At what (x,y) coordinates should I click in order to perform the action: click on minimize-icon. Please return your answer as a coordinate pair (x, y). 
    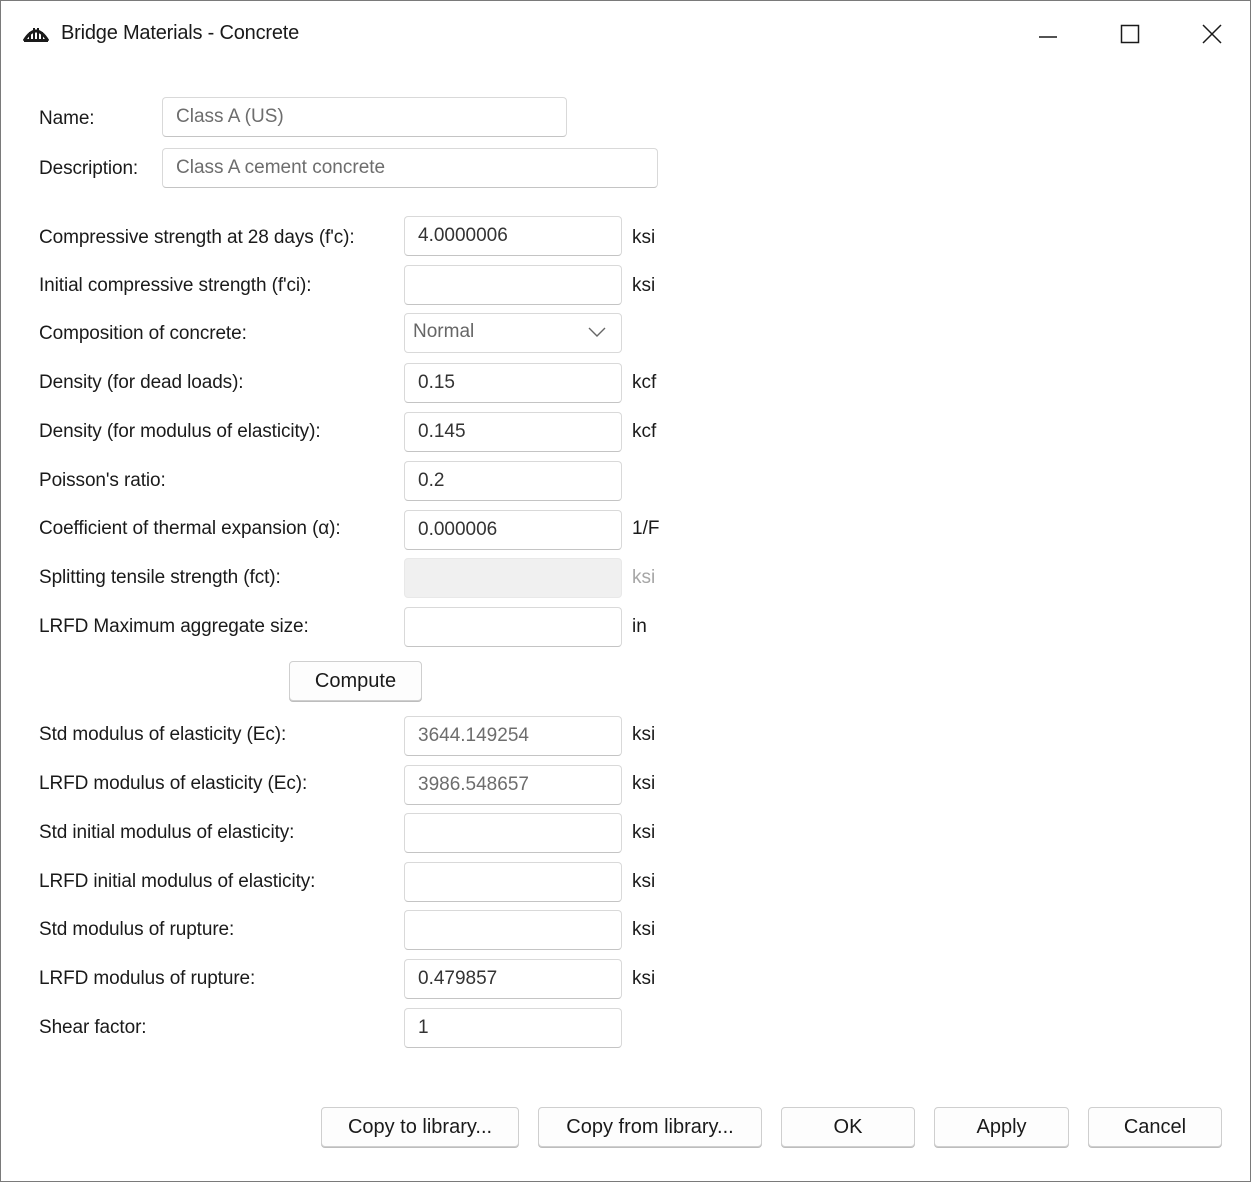
    Looking at the image, I should click on (1048, 37).